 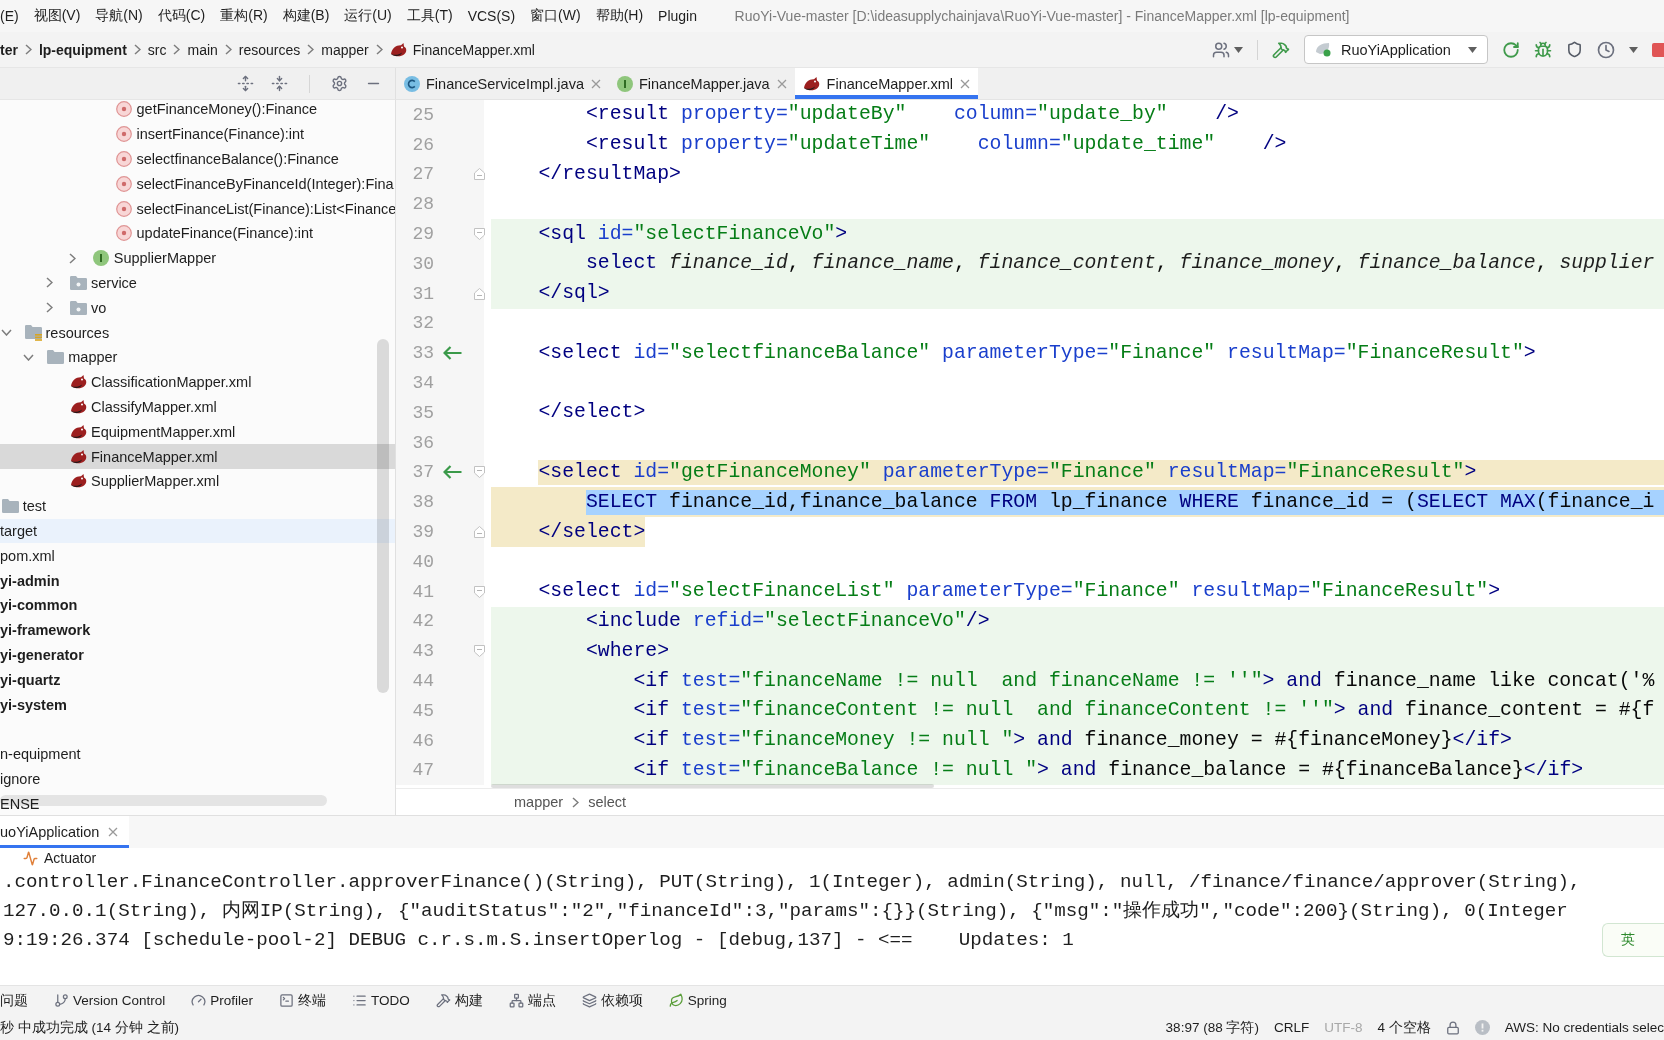 What do you see at coordinates (227, 159) in the screenshot?
I see `tree-item: selectfinanceBalance():Finance` at bounding box center [227, 159].